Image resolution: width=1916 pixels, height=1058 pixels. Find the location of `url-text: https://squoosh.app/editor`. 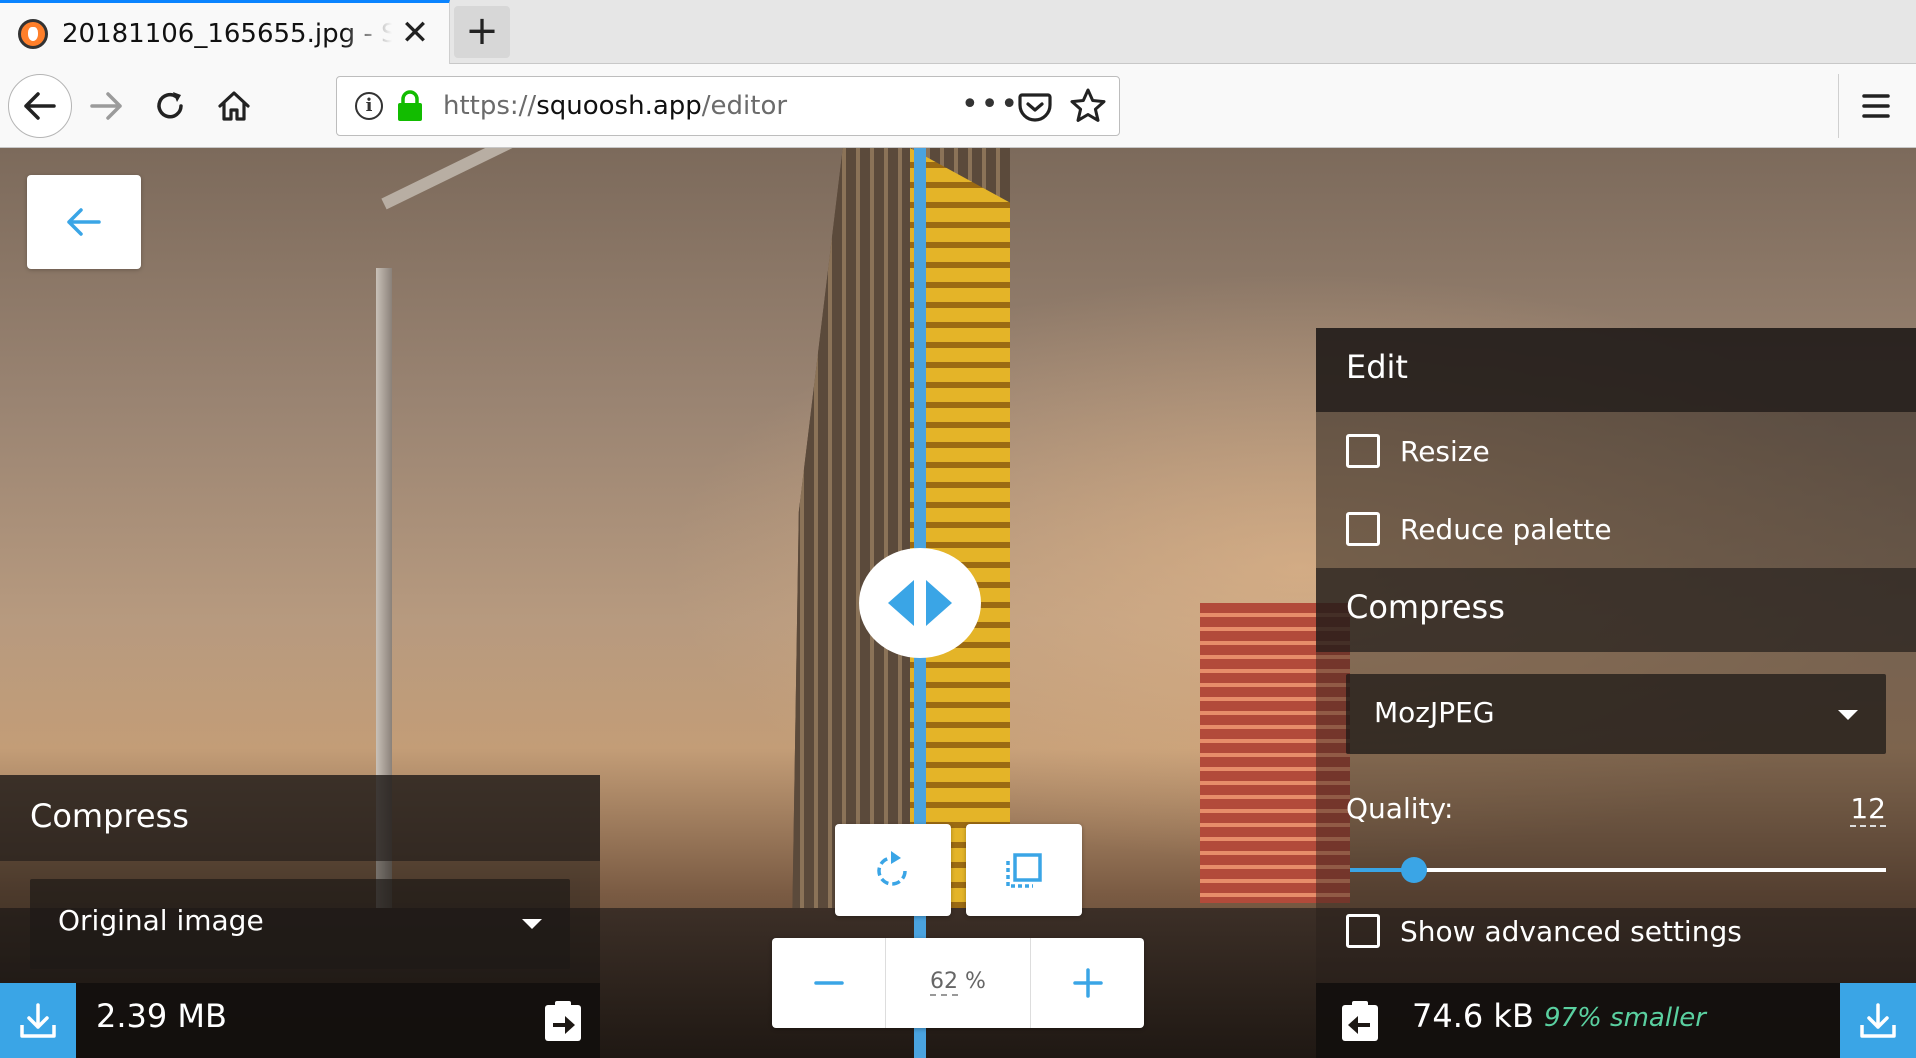

url-text: https://squoosh.app/editor is located at coordinates (615, 106).